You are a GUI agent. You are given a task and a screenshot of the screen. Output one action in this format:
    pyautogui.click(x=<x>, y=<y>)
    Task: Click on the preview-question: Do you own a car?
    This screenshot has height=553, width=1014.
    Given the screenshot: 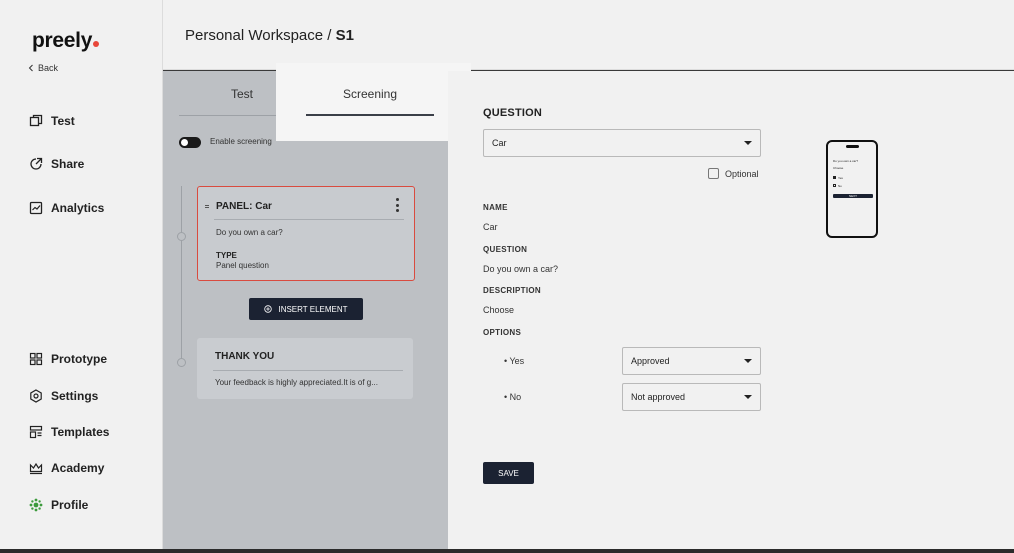 What is the action you would take?
    pyautogui.click(x=846, y=161)
    